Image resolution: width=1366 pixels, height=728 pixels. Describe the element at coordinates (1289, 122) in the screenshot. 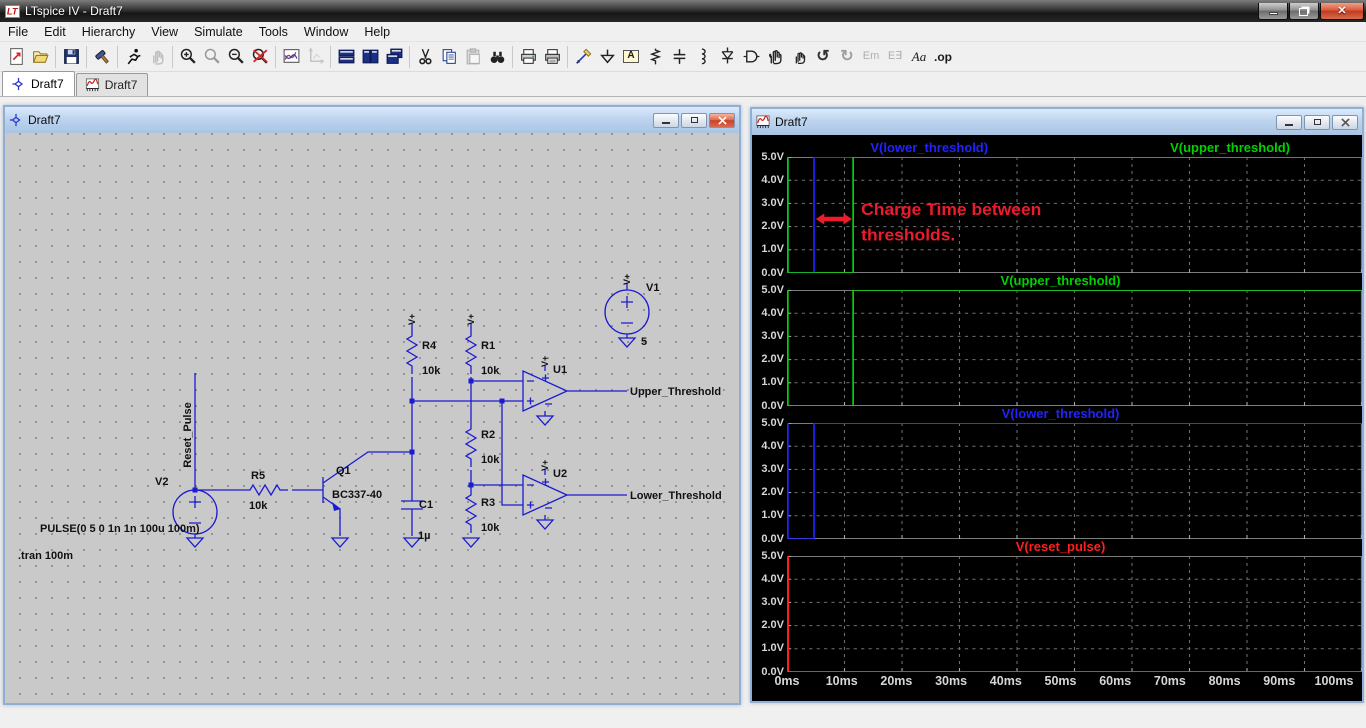

I see `waveform-minimize-button` at that location.